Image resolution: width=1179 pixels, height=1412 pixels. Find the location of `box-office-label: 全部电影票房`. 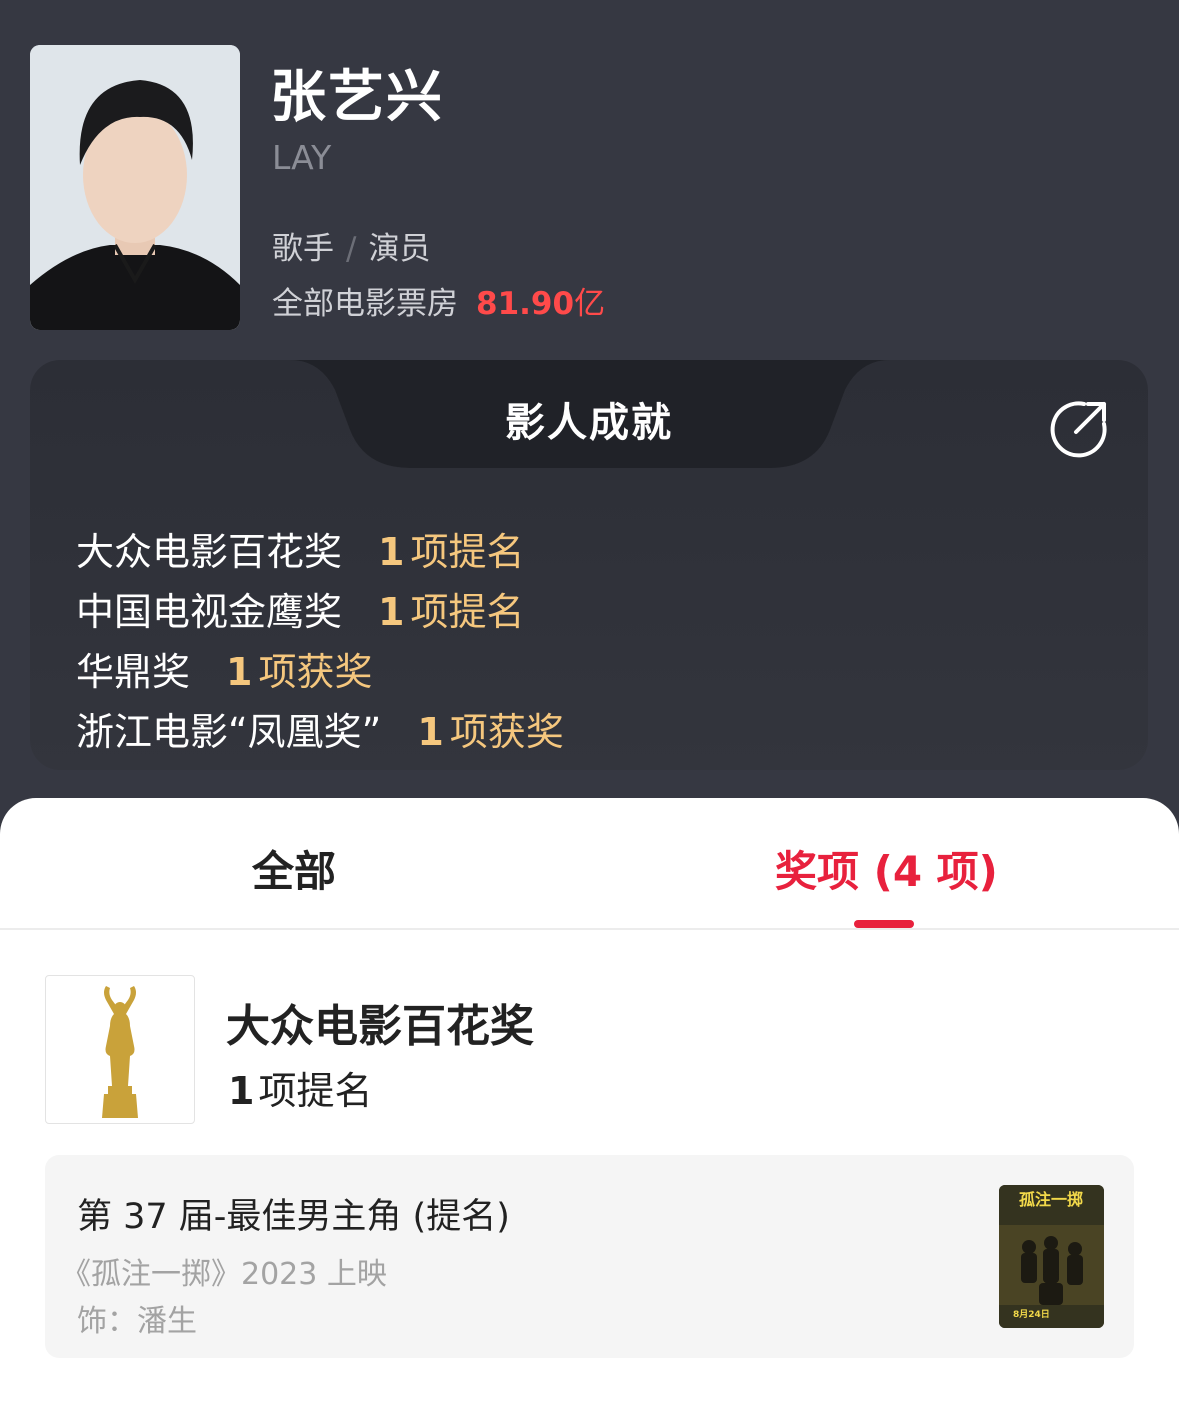

box-office-label: 全部电影票房 is located at coordinates (365, 304).